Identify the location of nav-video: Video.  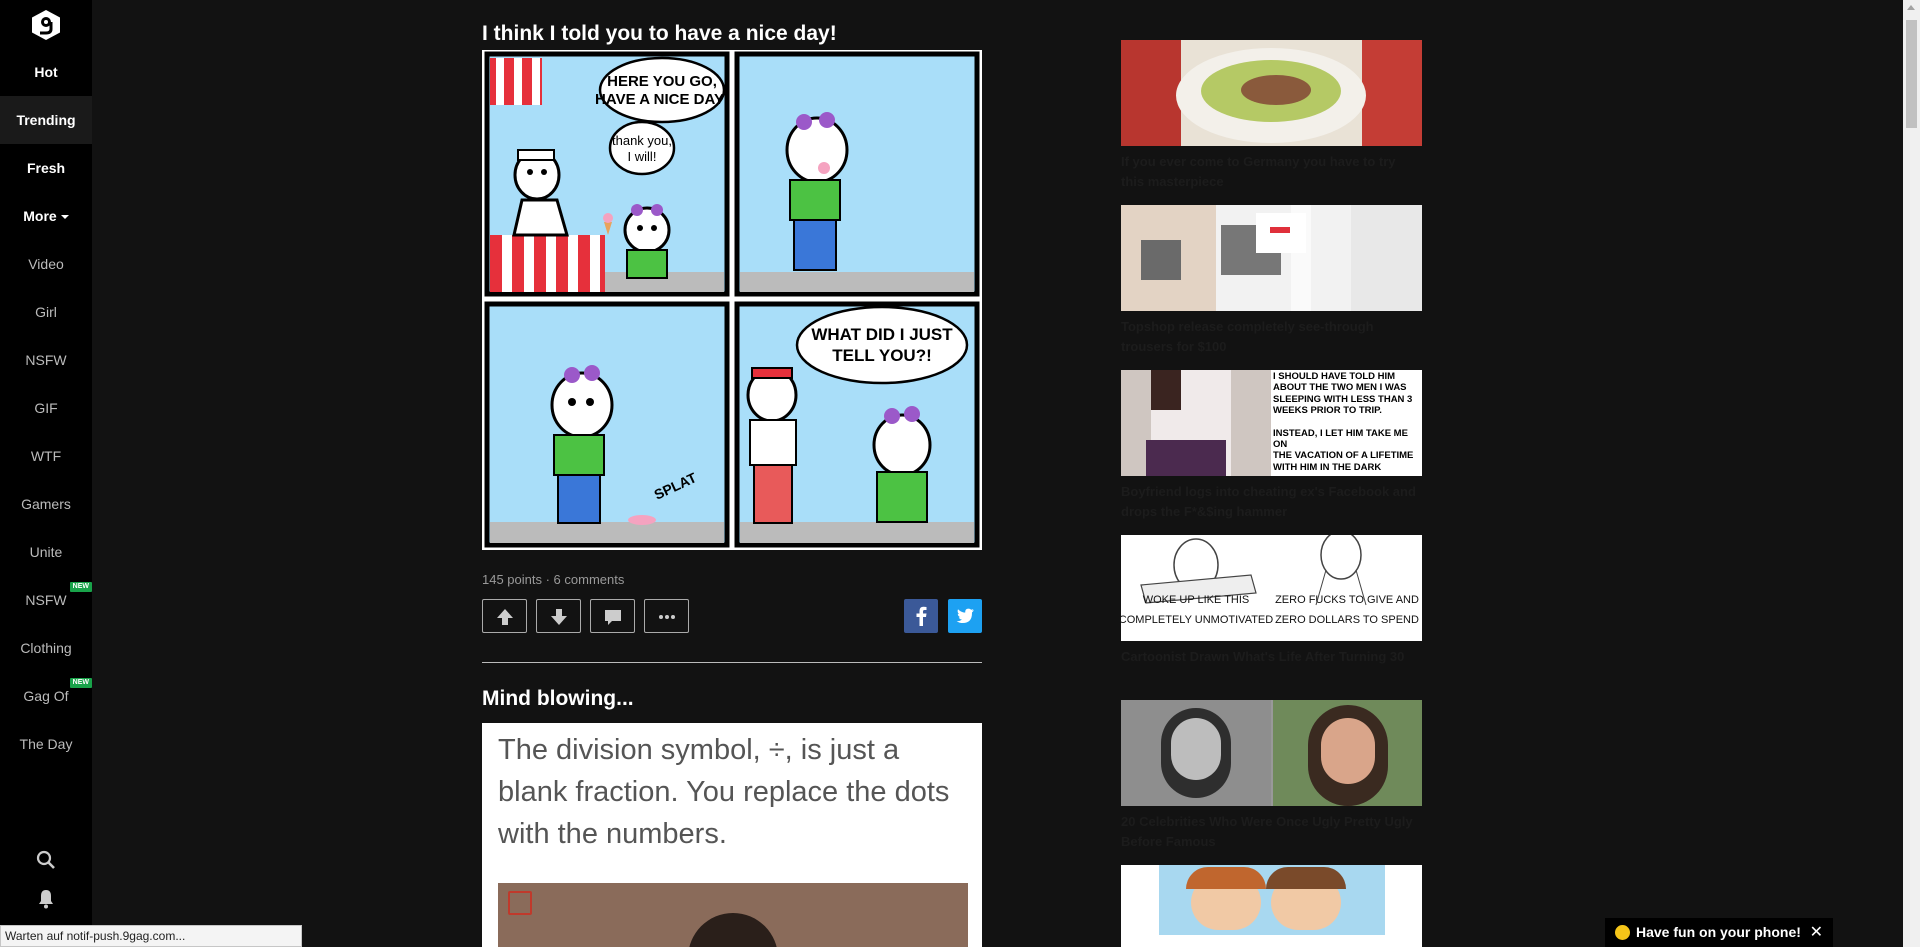
(46, 264).